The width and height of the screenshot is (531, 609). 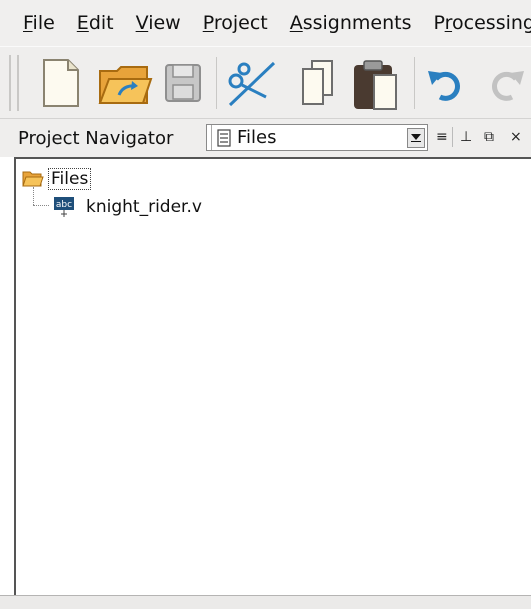 I want to click on menu-edit: Edit, so click(x=95, y=22).